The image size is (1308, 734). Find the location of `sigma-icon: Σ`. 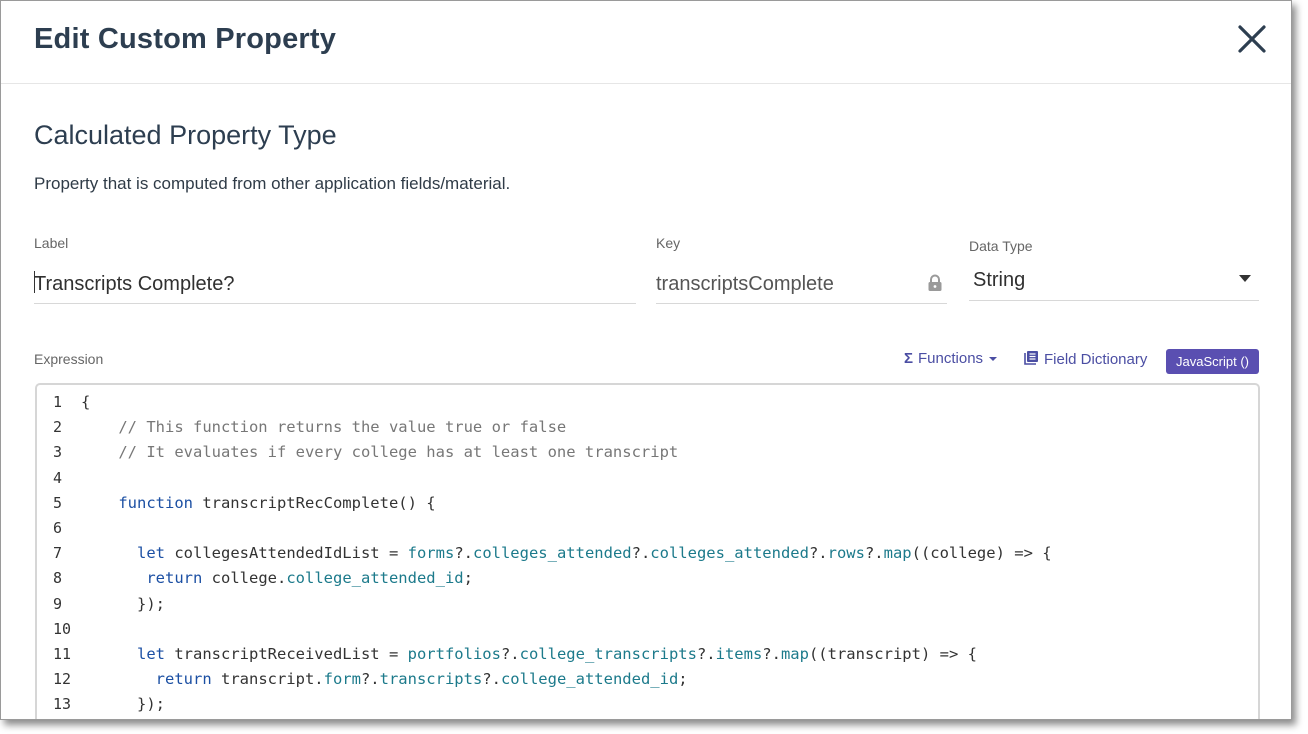

sigma-icon: Σ is located at coordinates (909, 358).